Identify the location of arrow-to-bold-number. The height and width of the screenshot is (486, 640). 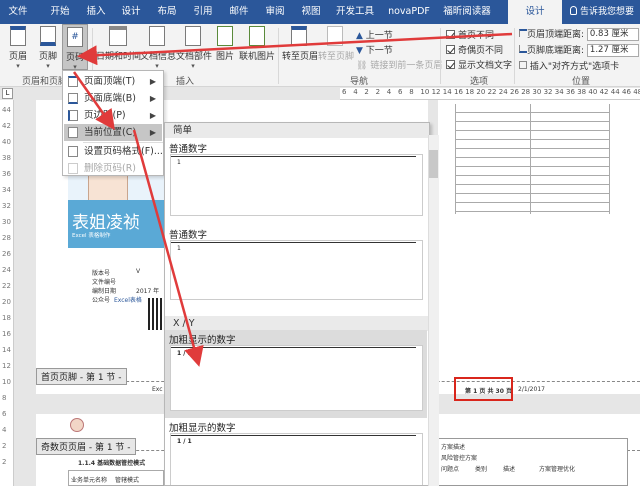
(168, 248).